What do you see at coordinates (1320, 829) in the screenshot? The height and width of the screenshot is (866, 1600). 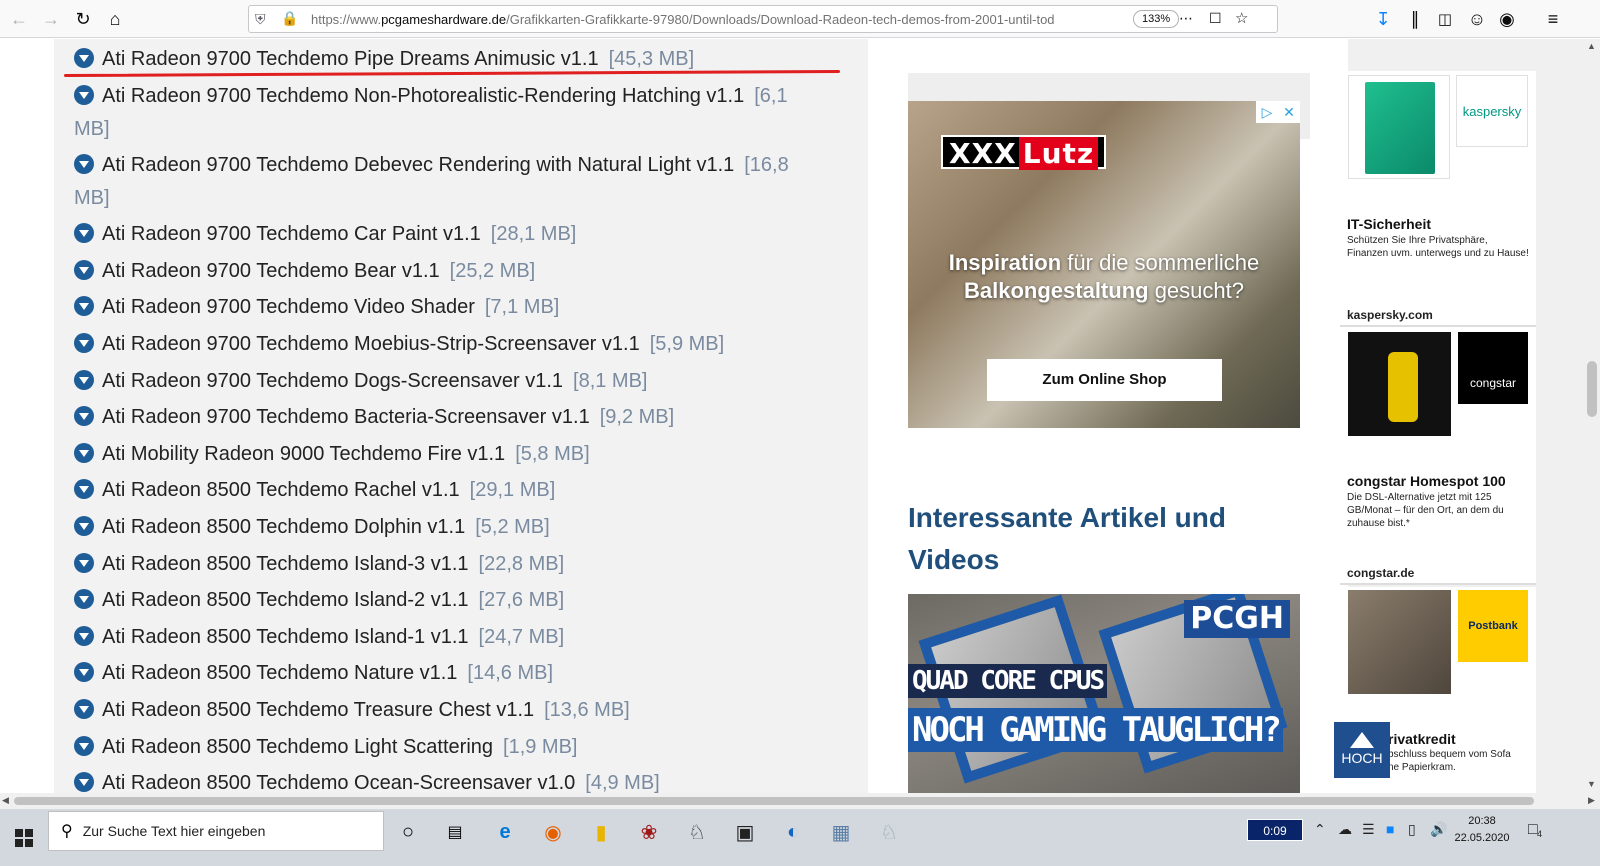 I see `tray-chevron-icon: ⌃` at bounding box center [1320, 829].